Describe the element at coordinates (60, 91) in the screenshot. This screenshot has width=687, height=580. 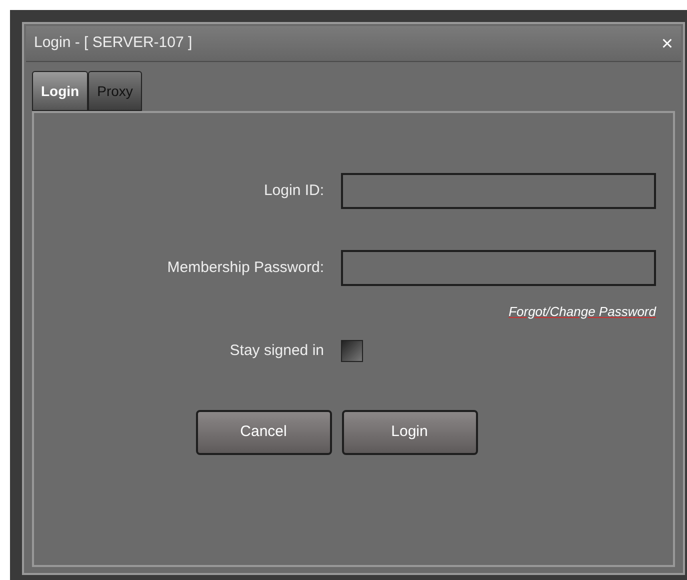
I see `tab: Login` at that location.